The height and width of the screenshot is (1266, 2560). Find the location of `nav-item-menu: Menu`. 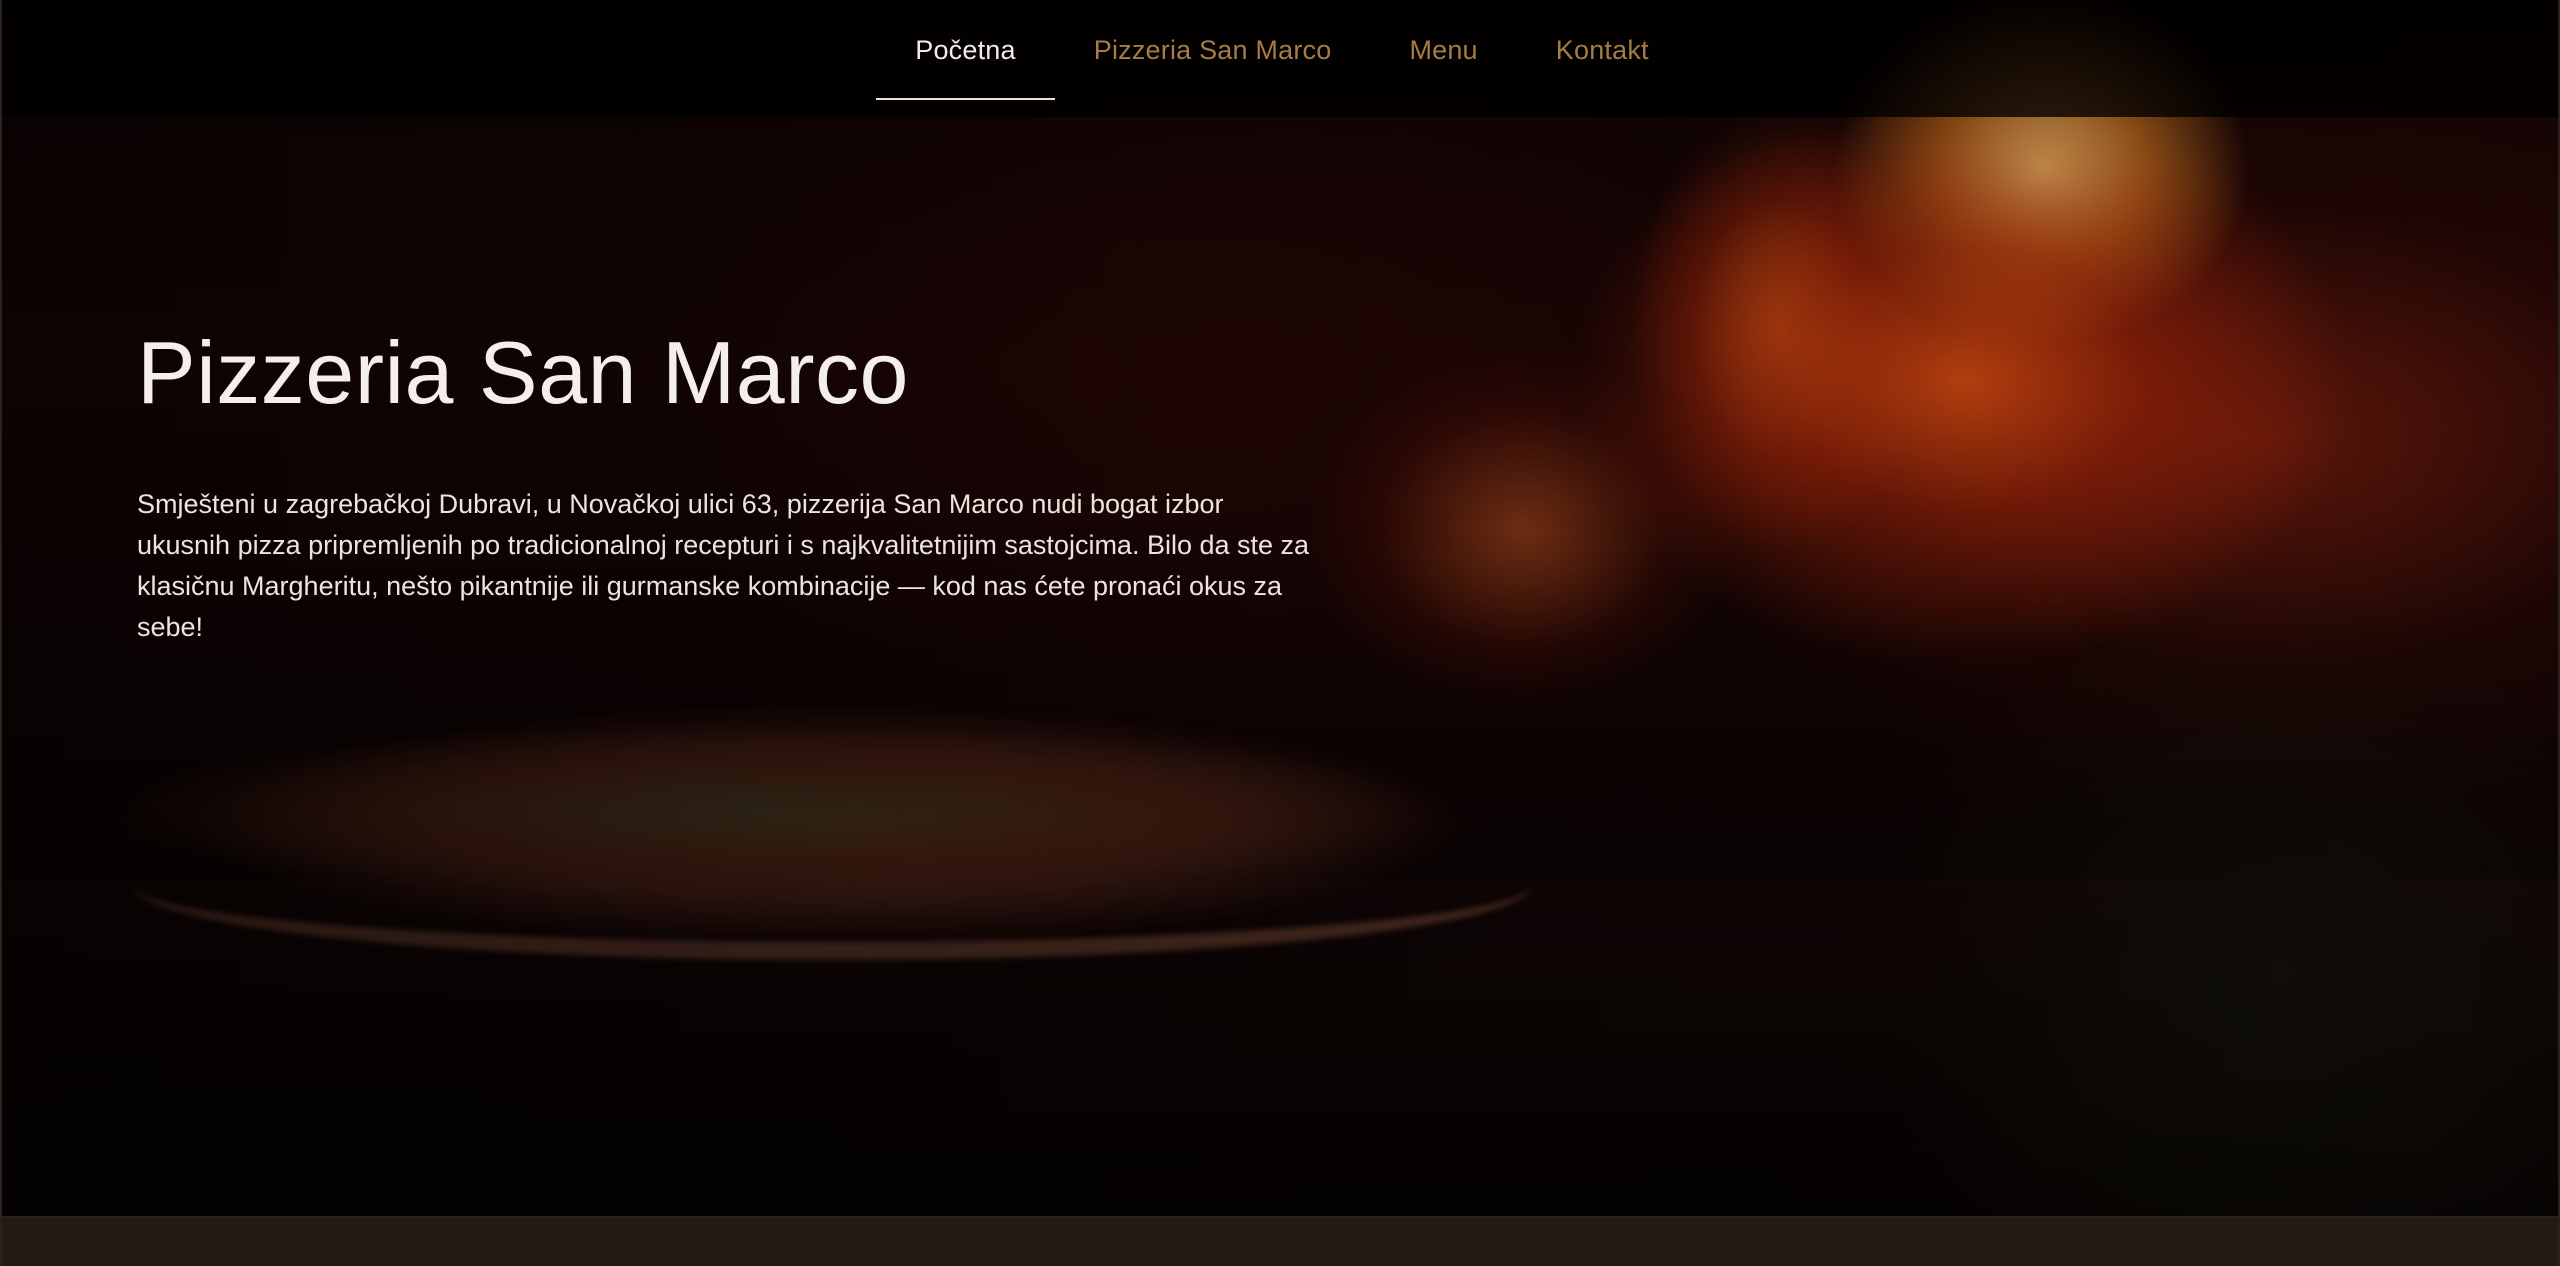

nav-item-menu: Menu is located at coordinates (1443, 50).